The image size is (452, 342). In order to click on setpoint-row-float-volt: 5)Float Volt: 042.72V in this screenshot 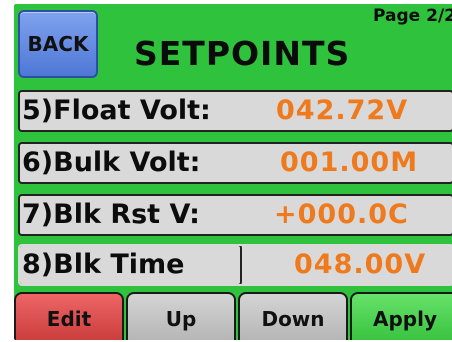, I will do `click(235, 111)`.